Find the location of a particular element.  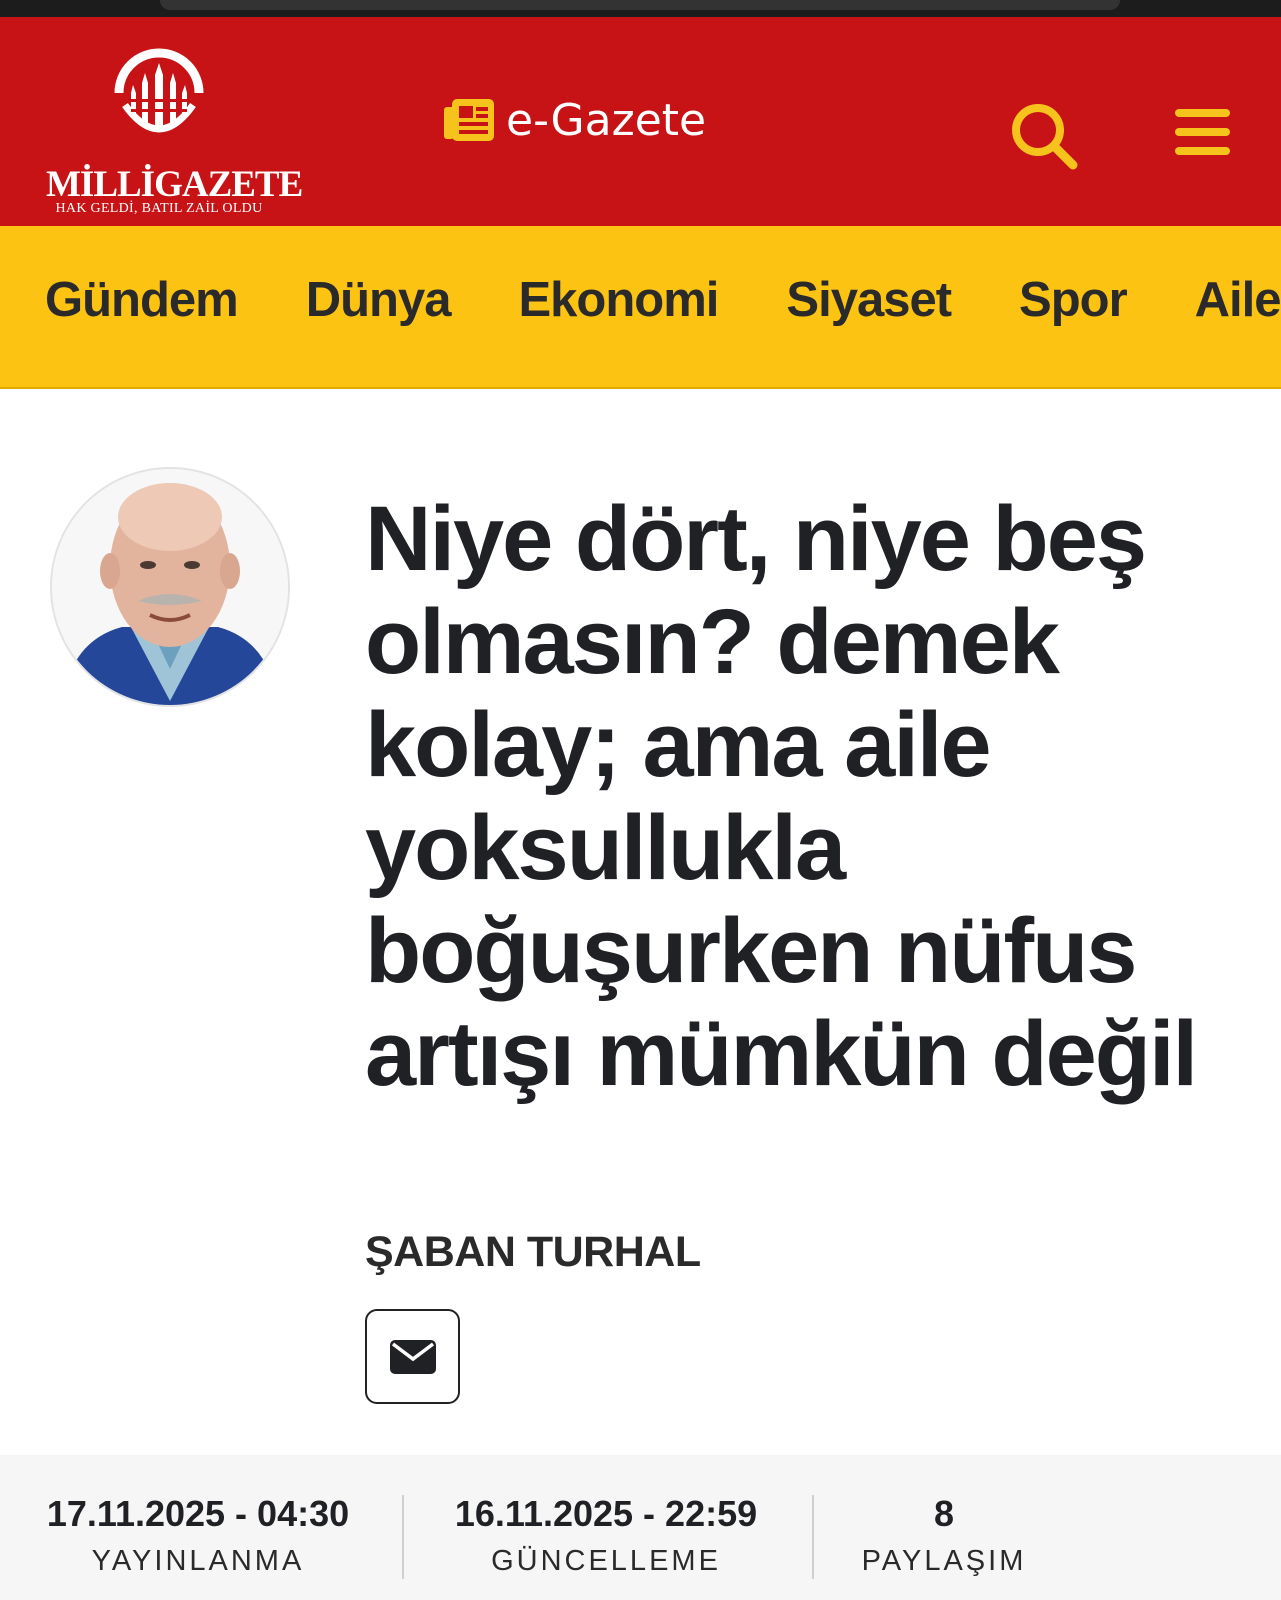

envelope-icon is located at coordinates (412, 1356).